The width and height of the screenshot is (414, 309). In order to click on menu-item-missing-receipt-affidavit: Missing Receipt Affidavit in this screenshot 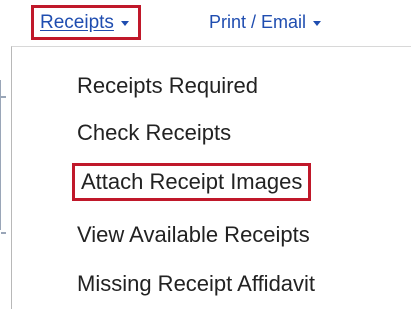, I will do `click(196, 284)`.